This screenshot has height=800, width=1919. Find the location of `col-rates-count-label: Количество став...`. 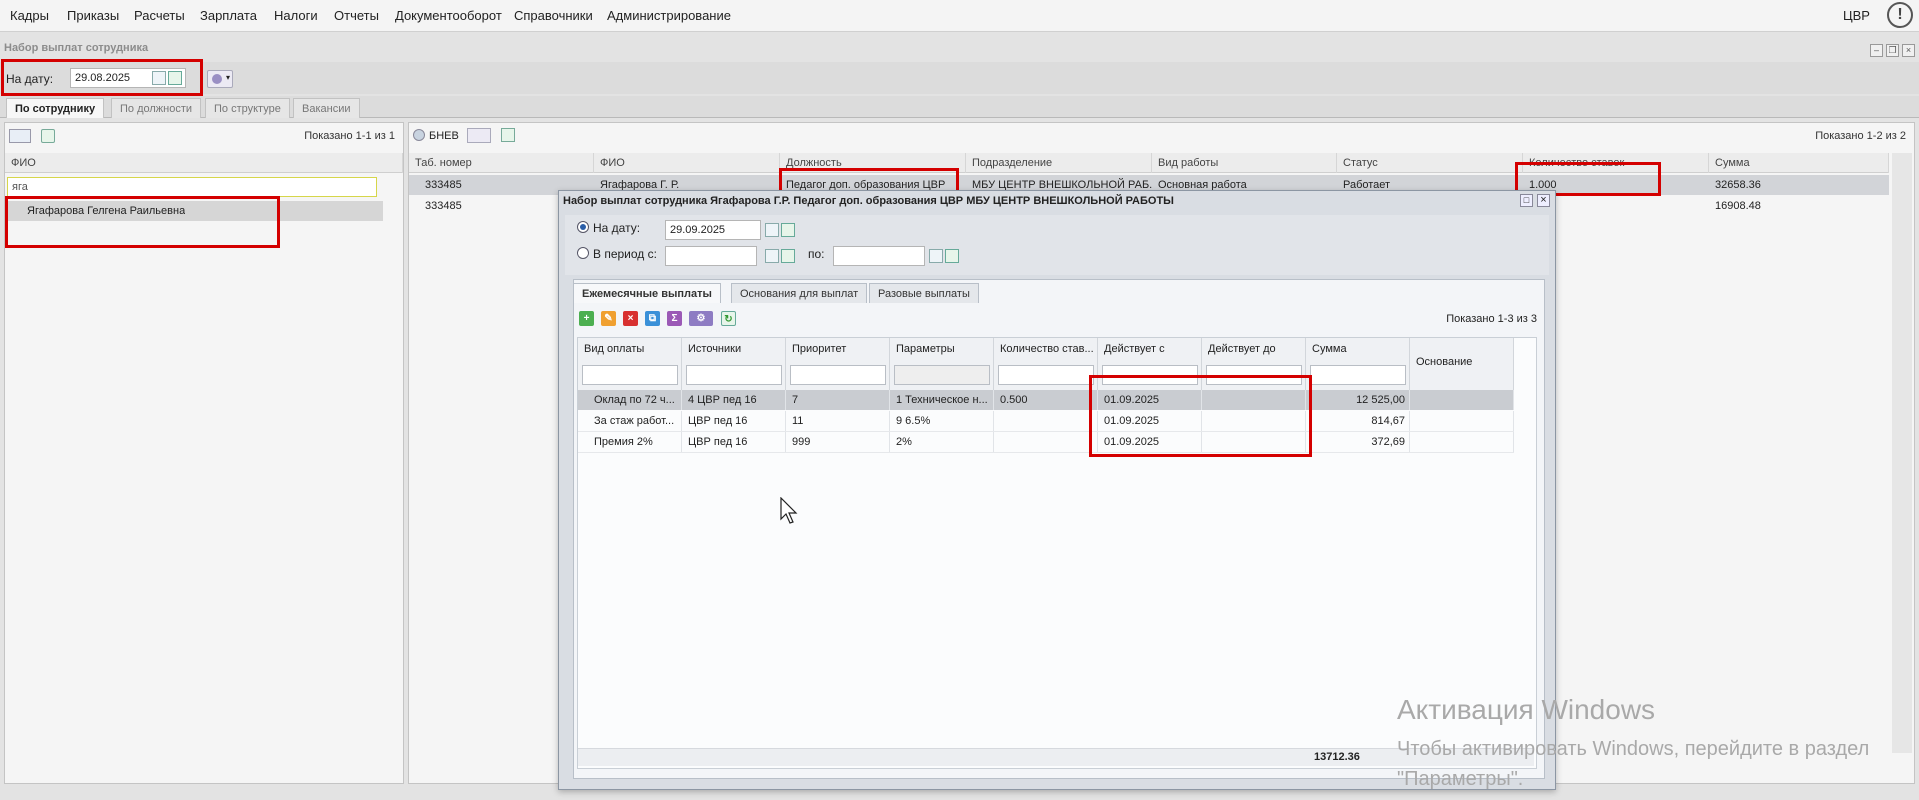

col-rates-count-label: Количество став... is located at coordinates (1047, 349).